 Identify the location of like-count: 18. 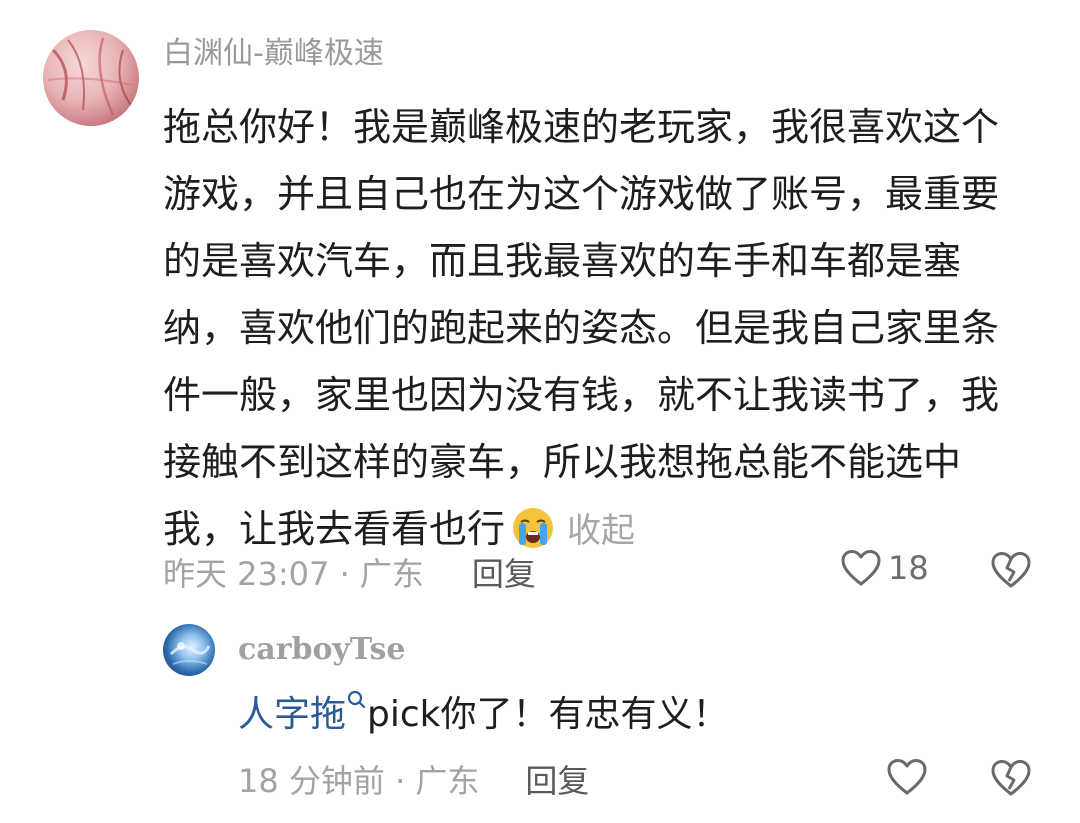
(908, 568).